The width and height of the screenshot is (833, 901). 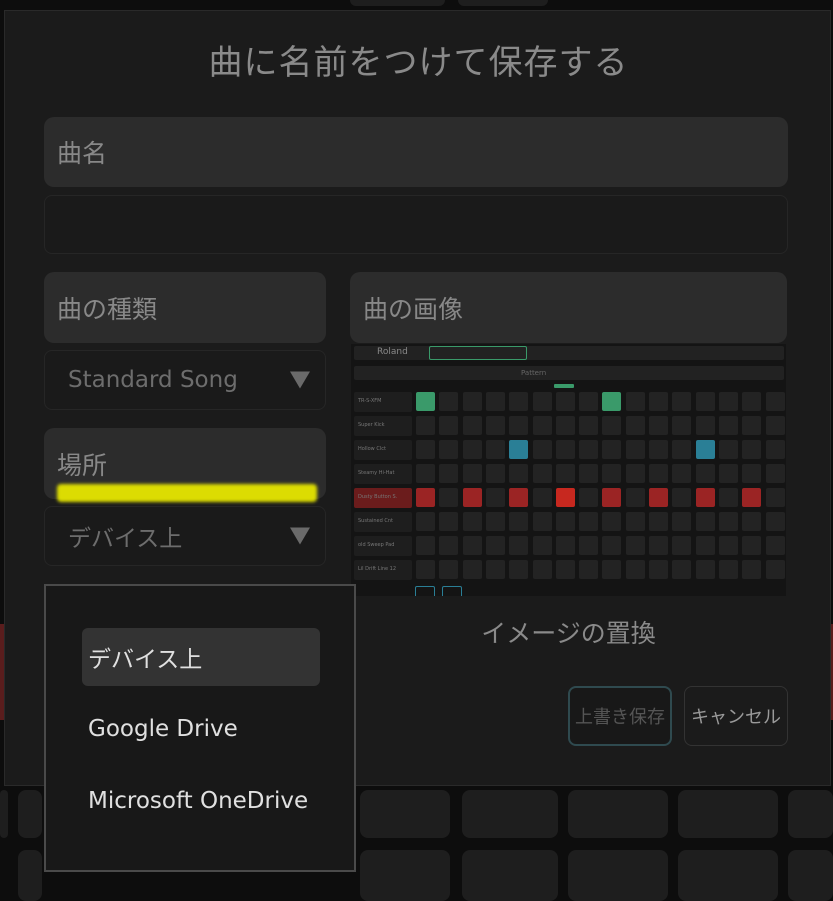 What do you see at coordinates (377, 569) in the screenshot?
I see `thumb-track-label: Lil Drift Line 12` at bounding box center [377, 569].